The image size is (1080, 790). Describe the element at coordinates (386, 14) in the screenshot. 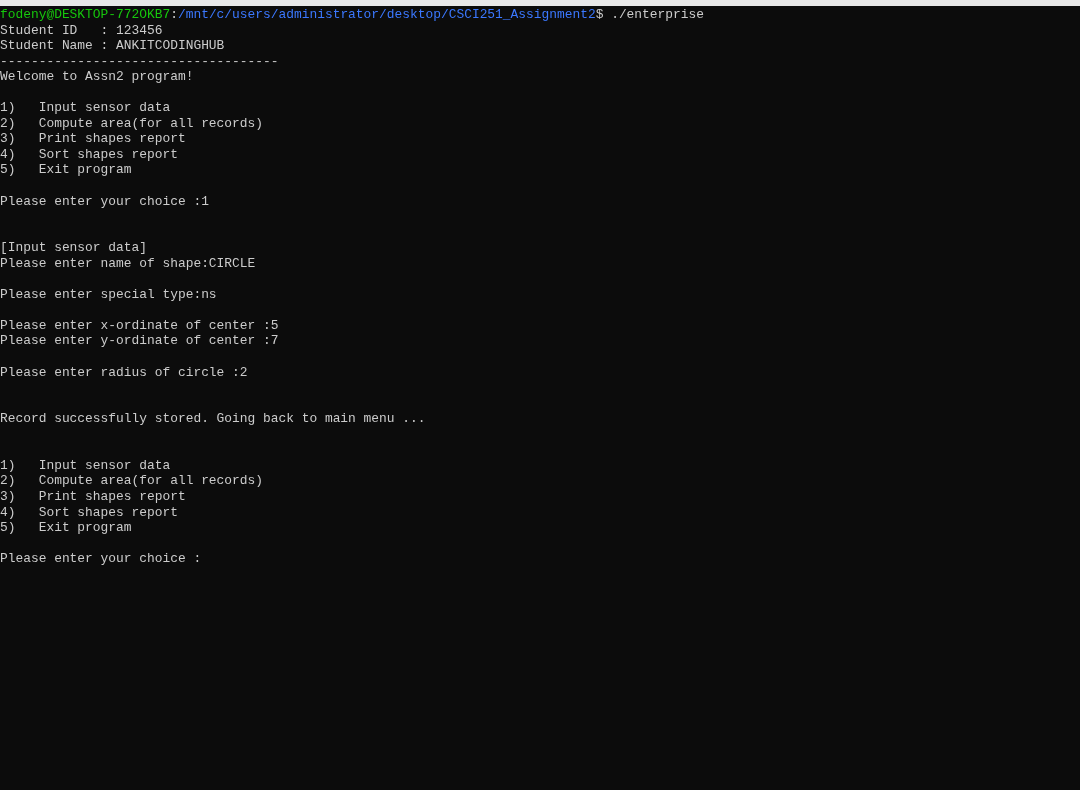

I see `prompt-path: /mnt/c/users/administrator/desktop/CSCI251_Assignment2` at that location.